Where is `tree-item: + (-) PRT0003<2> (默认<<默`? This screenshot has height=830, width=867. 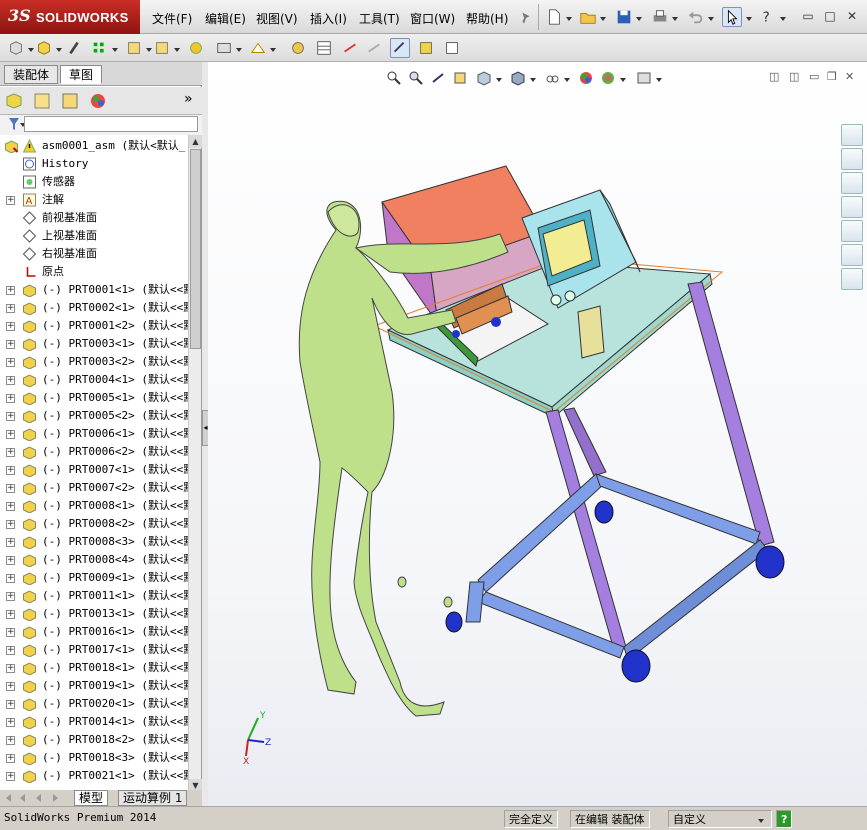 tree-item: + (-) PRT0003<2> (默认<<默 is located at coordinates (94, 362).